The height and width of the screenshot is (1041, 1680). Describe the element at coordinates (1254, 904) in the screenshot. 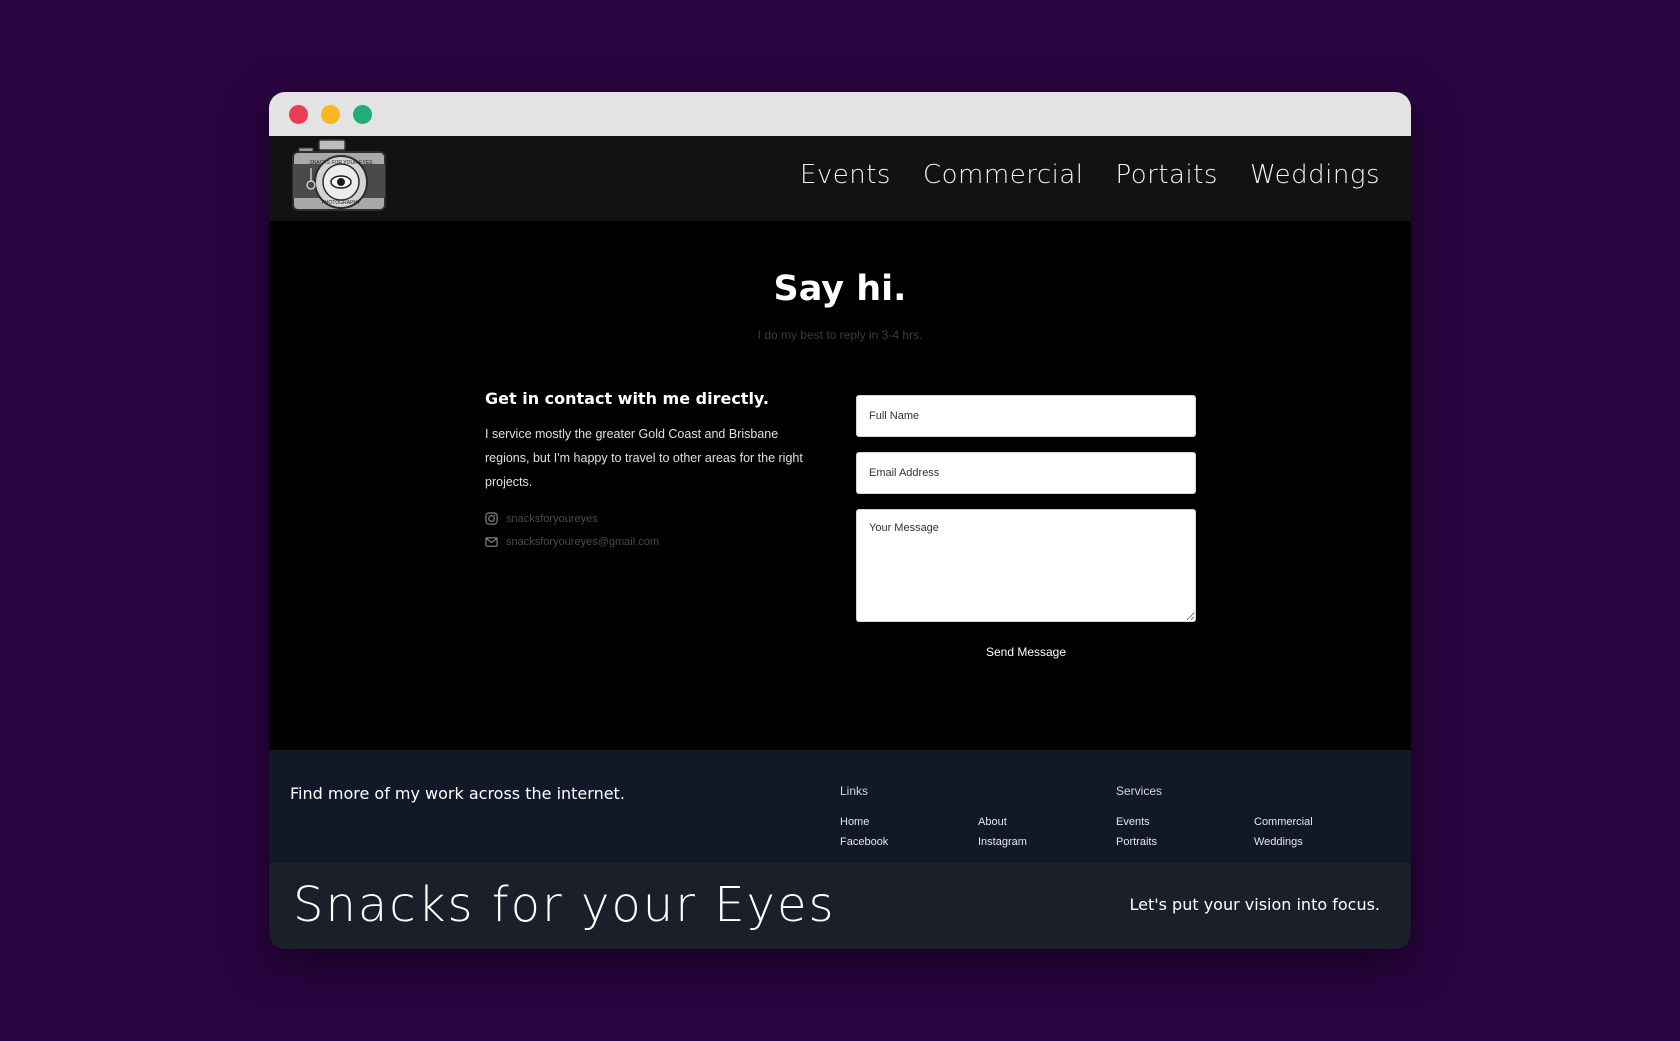

I see `brand-tagline: Let's put your vision into focus.` at that location.